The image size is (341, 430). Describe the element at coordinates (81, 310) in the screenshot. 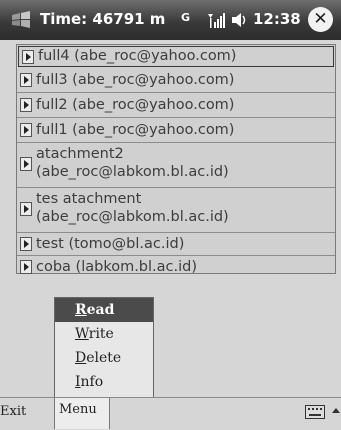

I see `menu-mnemonic: R` at that location.